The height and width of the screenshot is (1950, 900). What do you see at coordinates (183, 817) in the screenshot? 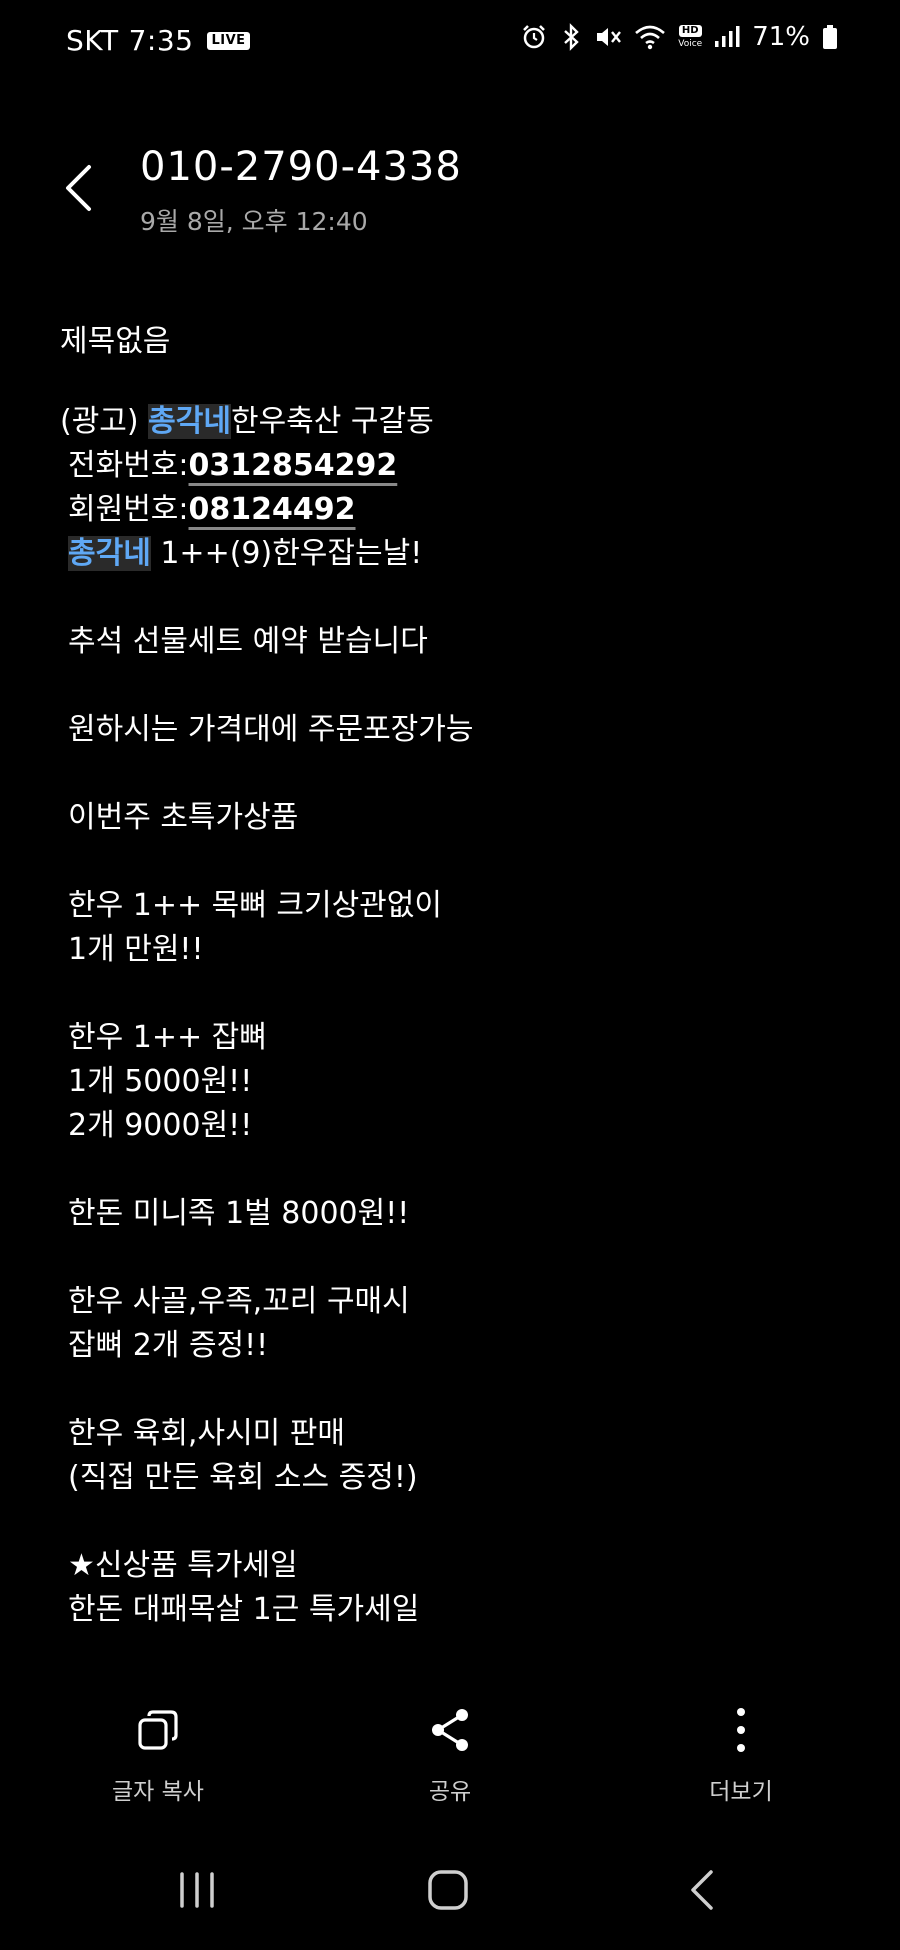
I see `message-line: 이번주 초특가상품` at bounding box center [183, 817].